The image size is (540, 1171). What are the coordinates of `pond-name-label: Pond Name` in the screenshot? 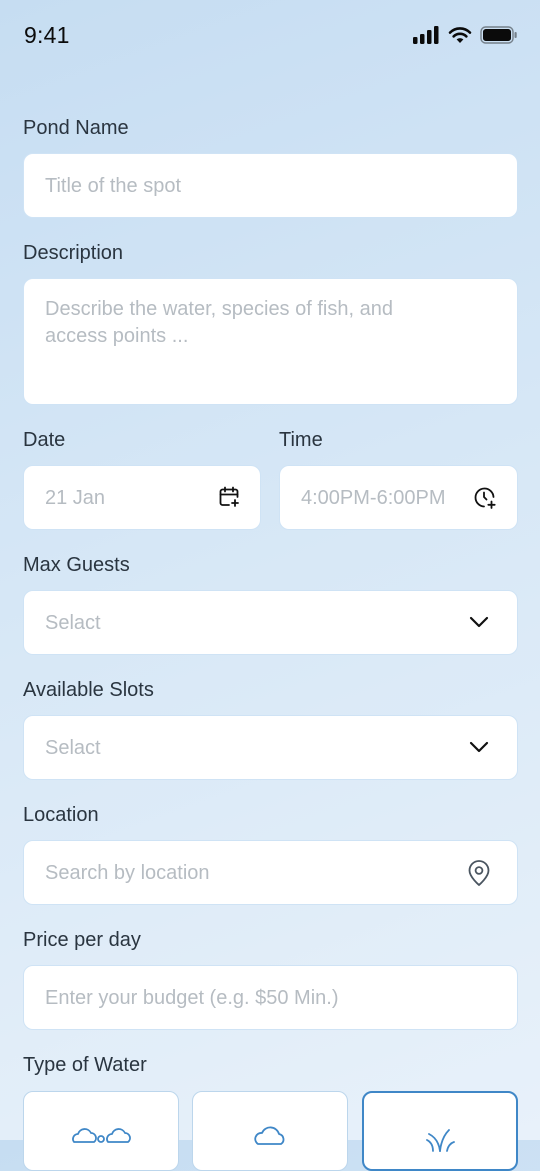 It's located at (76, 128).